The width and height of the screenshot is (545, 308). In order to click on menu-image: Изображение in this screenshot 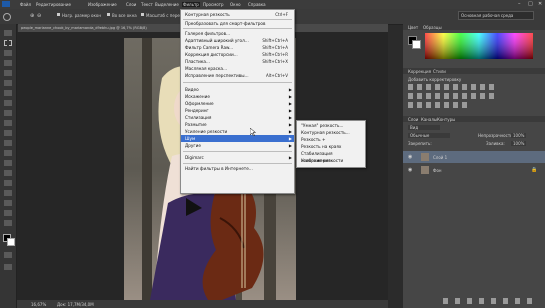, I will do `click(102, 4)`.